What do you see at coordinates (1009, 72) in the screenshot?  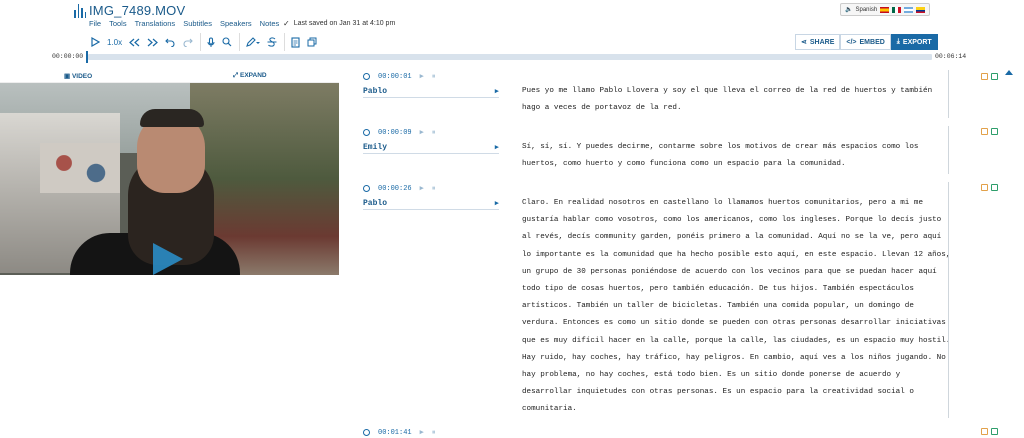 I see `scroll-up-icon` at bounding box center [1009, 72].